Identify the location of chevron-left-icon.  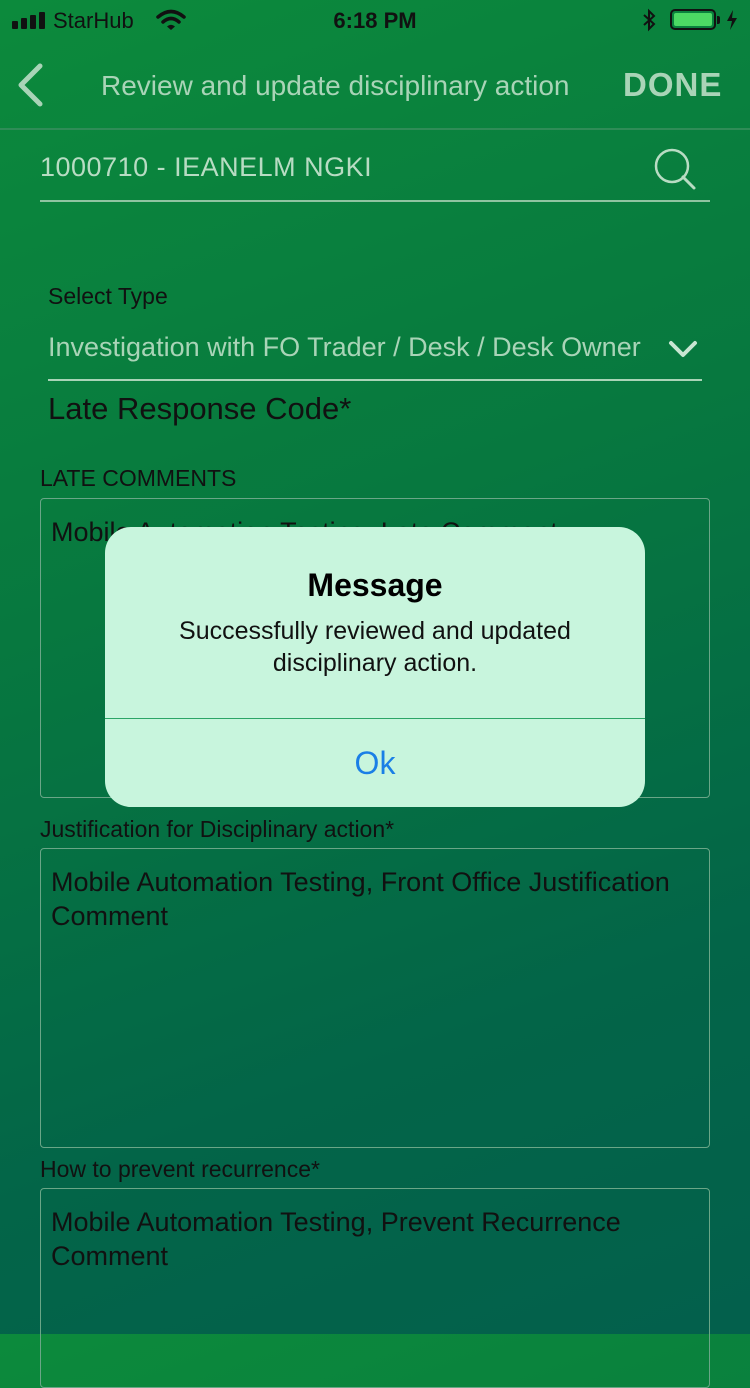
(30, 85).